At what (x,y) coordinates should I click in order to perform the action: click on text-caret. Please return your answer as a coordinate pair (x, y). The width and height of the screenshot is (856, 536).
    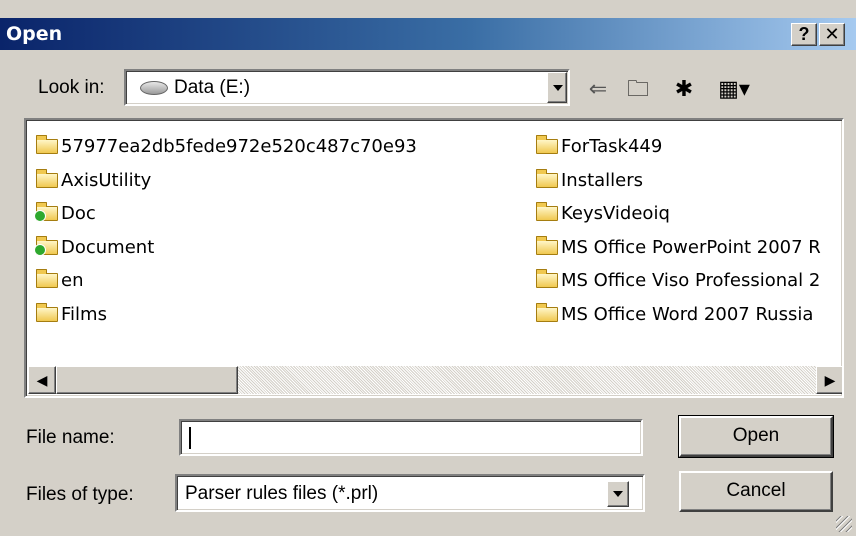
    Looking at the image, I should click on (190, 438).